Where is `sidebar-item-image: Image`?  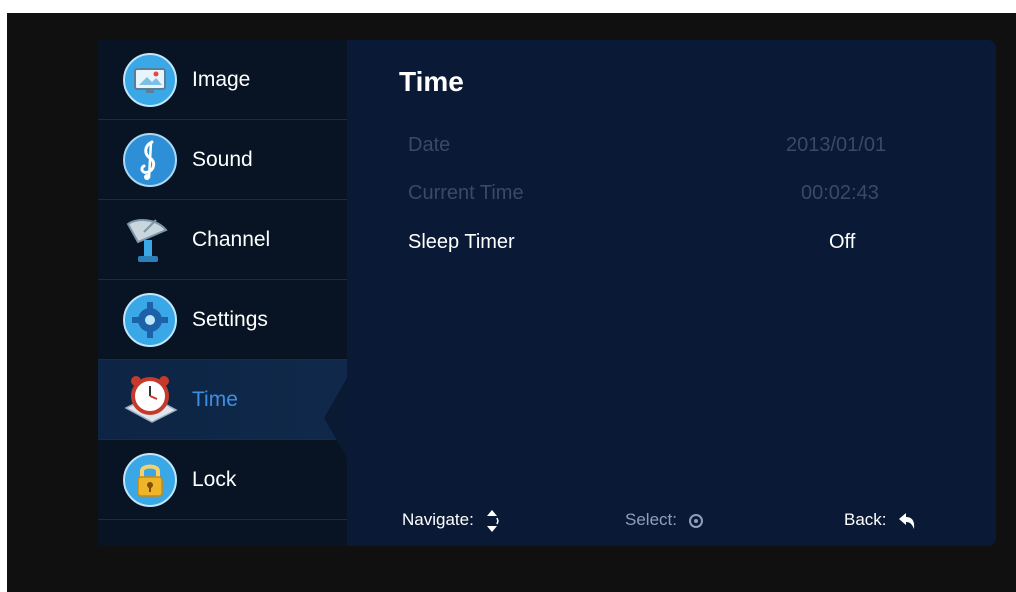
sidebar-item-image: Image is located at coordinates (222, 80).